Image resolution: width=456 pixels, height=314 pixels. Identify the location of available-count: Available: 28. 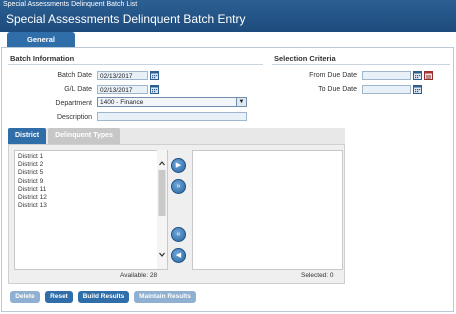
(139, 275).